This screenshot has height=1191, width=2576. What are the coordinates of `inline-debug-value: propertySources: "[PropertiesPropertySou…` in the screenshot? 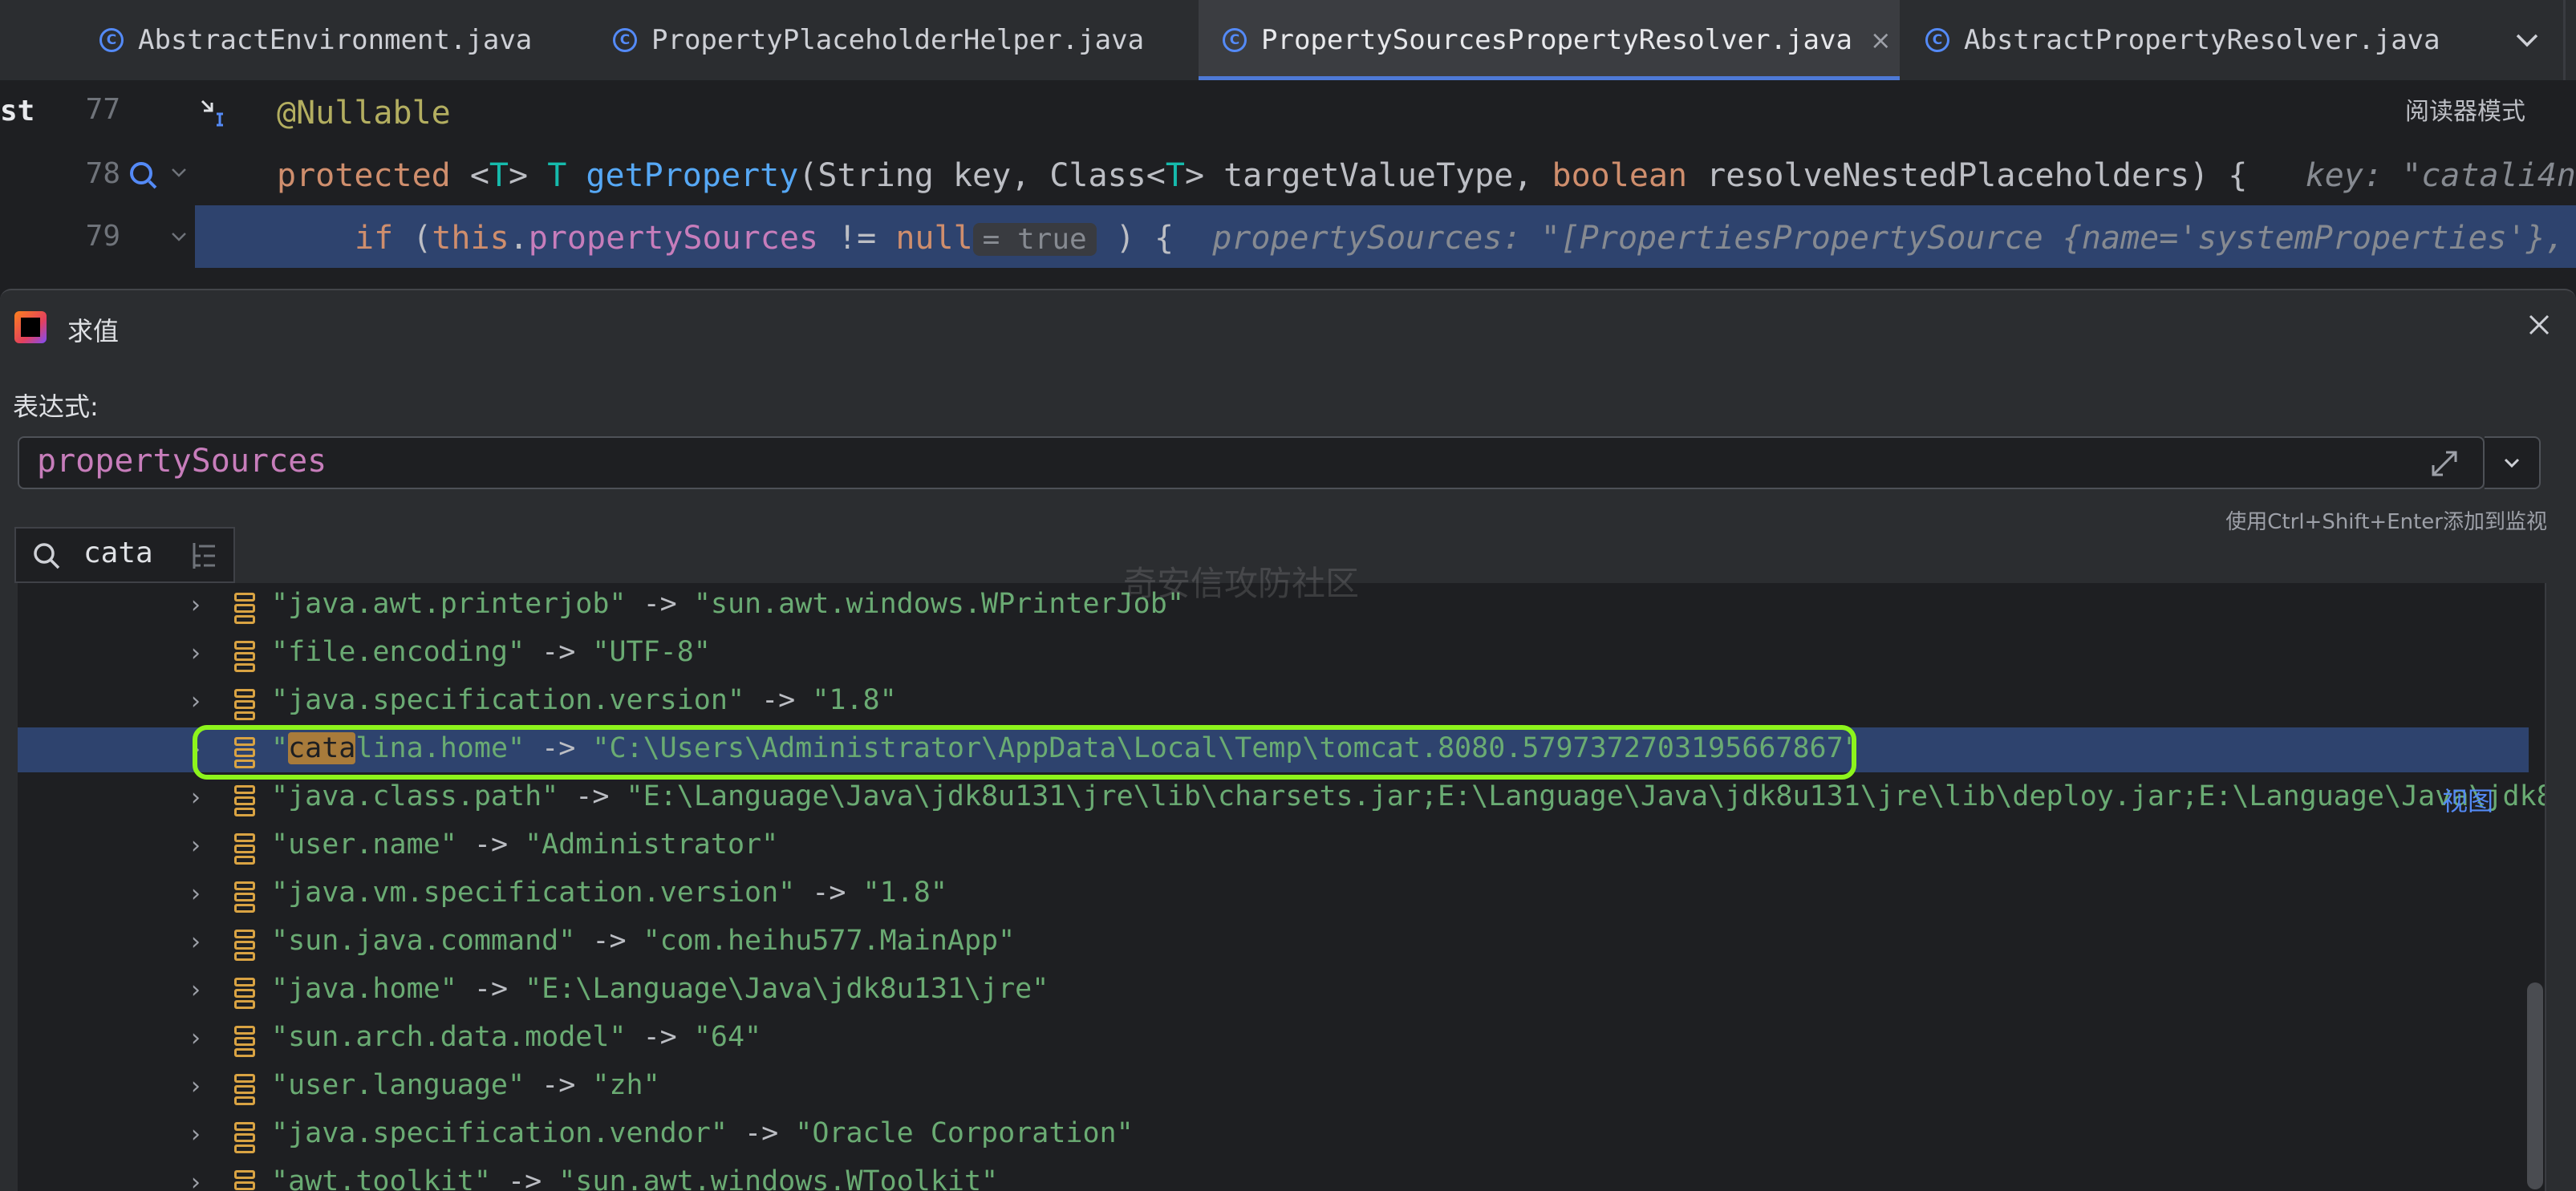 It's located at (1888, 238).